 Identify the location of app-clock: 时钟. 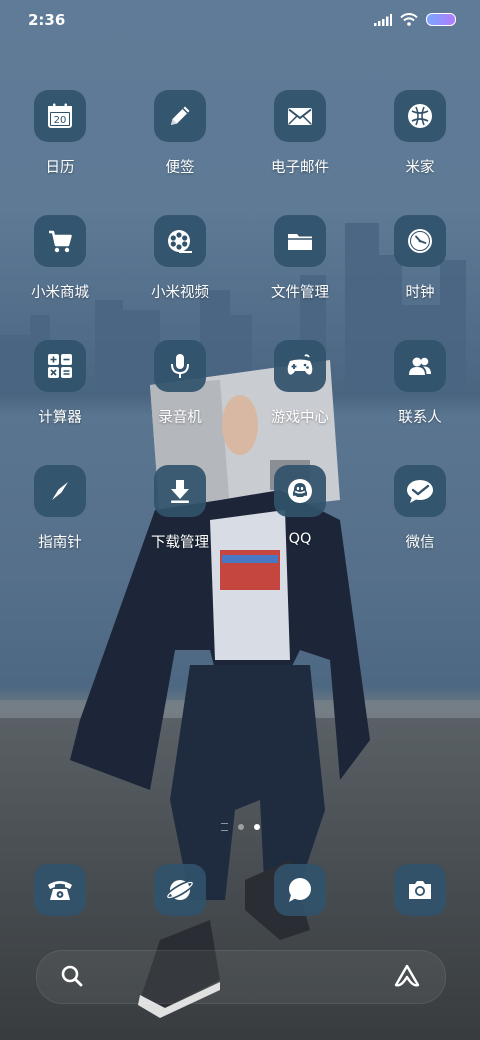
(420, 277).